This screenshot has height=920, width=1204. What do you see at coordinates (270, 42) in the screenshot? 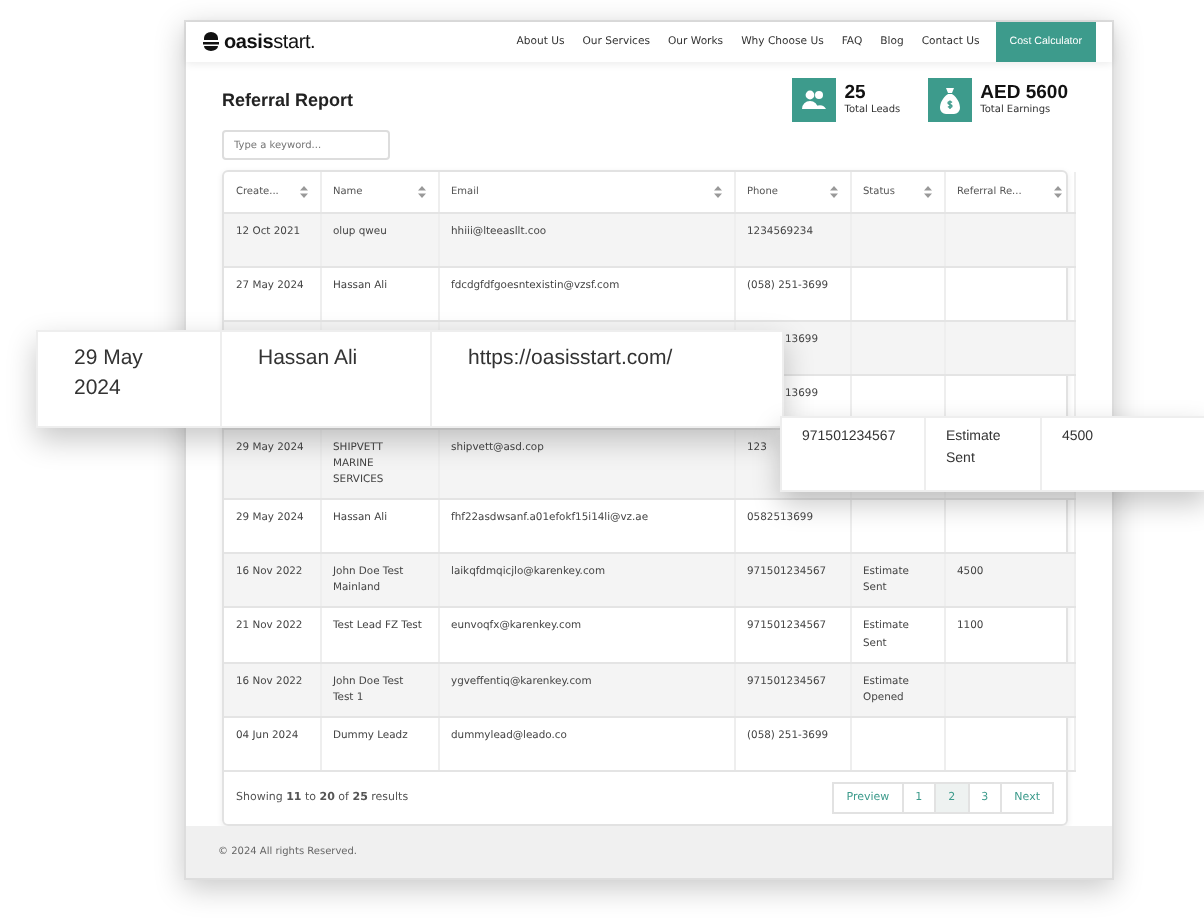
I see `brand-name: oasisstart.` at bounding box center [270, 42].